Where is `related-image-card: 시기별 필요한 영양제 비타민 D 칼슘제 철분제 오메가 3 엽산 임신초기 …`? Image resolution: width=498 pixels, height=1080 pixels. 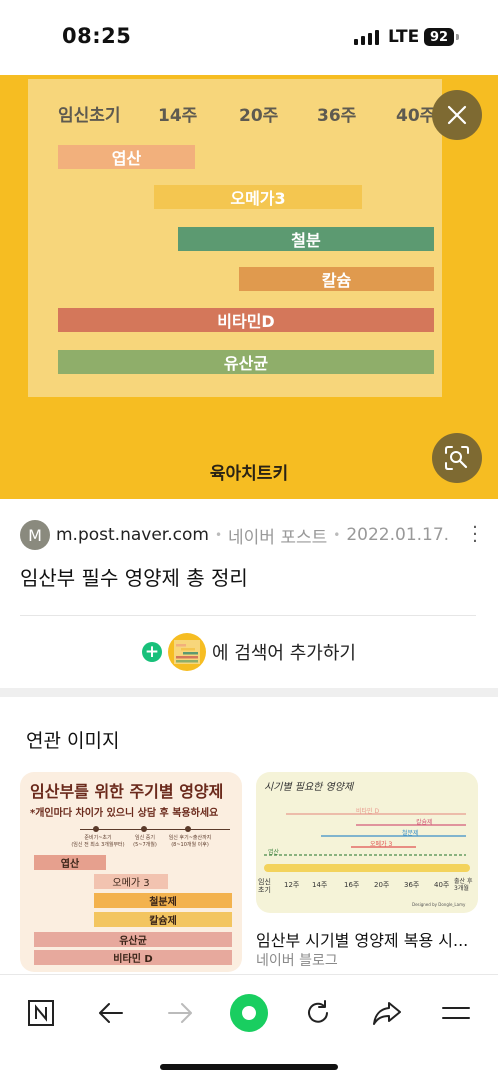
related-image-card: 시기별 필요한 영양제 비타민 D 칼슘제 철분제 오메가 3 엽산 임신초기 … is located at coordinates (367, 842).